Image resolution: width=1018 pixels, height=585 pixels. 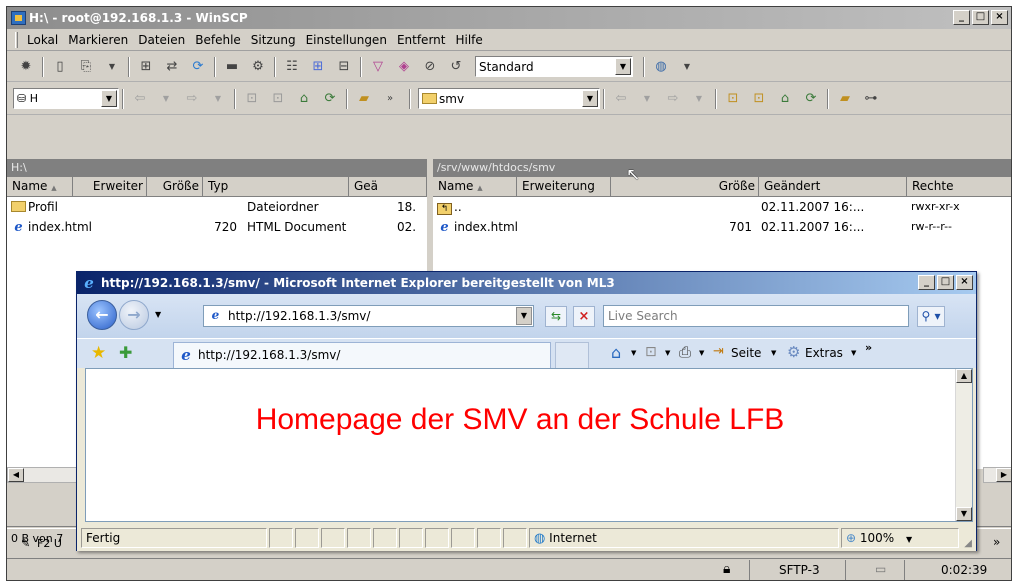 I want to click on remote-col-changed: Geändert, so click(x=833, y=186).